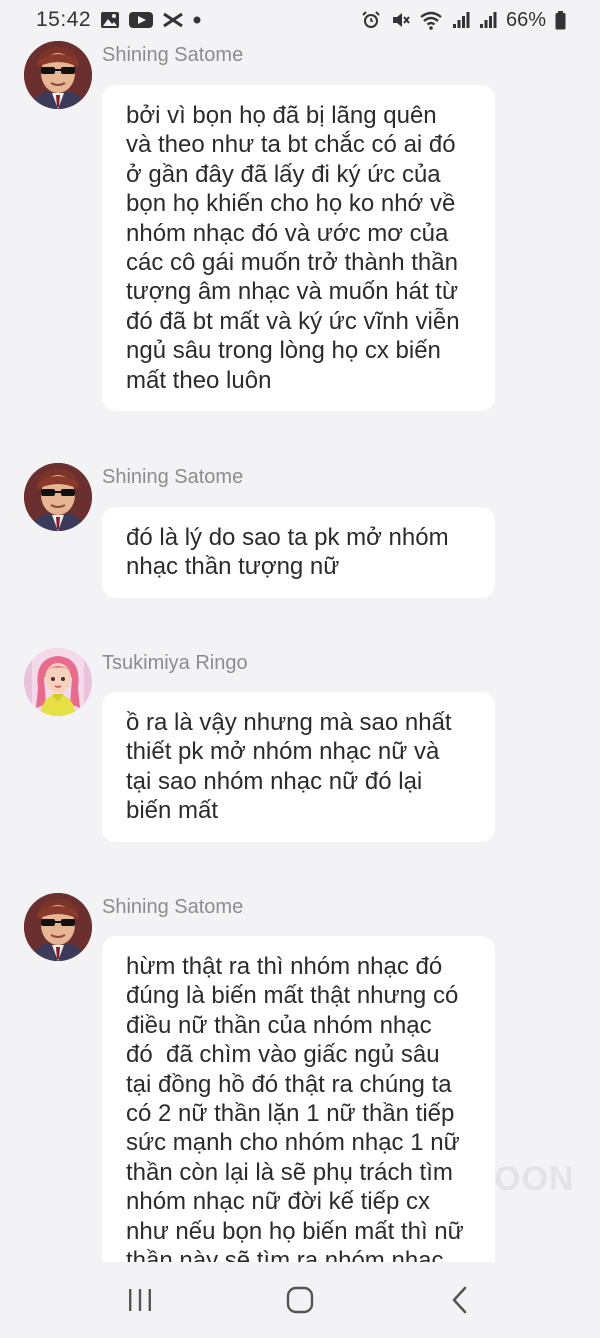 This screenshot has height=1338, width=600. I want to click on watermark: OON, so click(534, 1179).